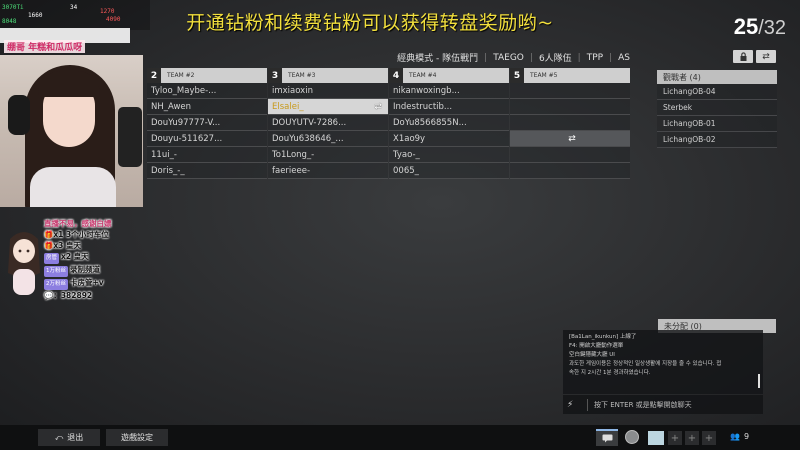  Describe the element at coordinates (89, 283) in the screenshot. I see `notice-line: 2万粉丝 卡房管+v` at that location.